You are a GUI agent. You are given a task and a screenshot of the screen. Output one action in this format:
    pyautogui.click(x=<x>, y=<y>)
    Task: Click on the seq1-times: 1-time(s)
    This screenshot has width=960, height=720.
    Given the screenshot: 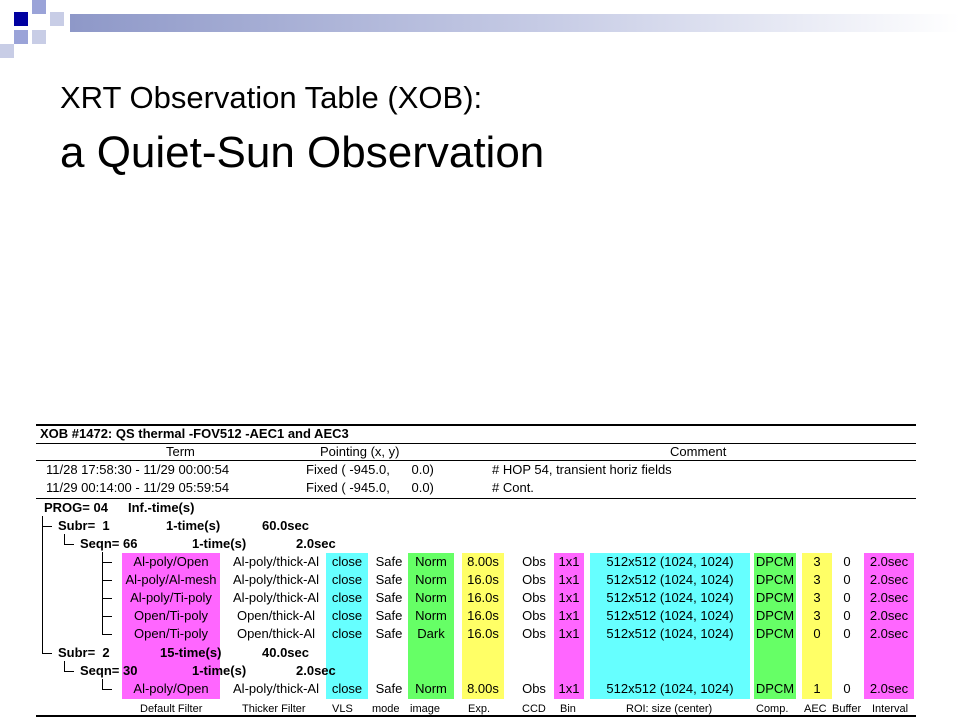 What is the action you would take?
    pyautogui.click(x=219, y=543)
    